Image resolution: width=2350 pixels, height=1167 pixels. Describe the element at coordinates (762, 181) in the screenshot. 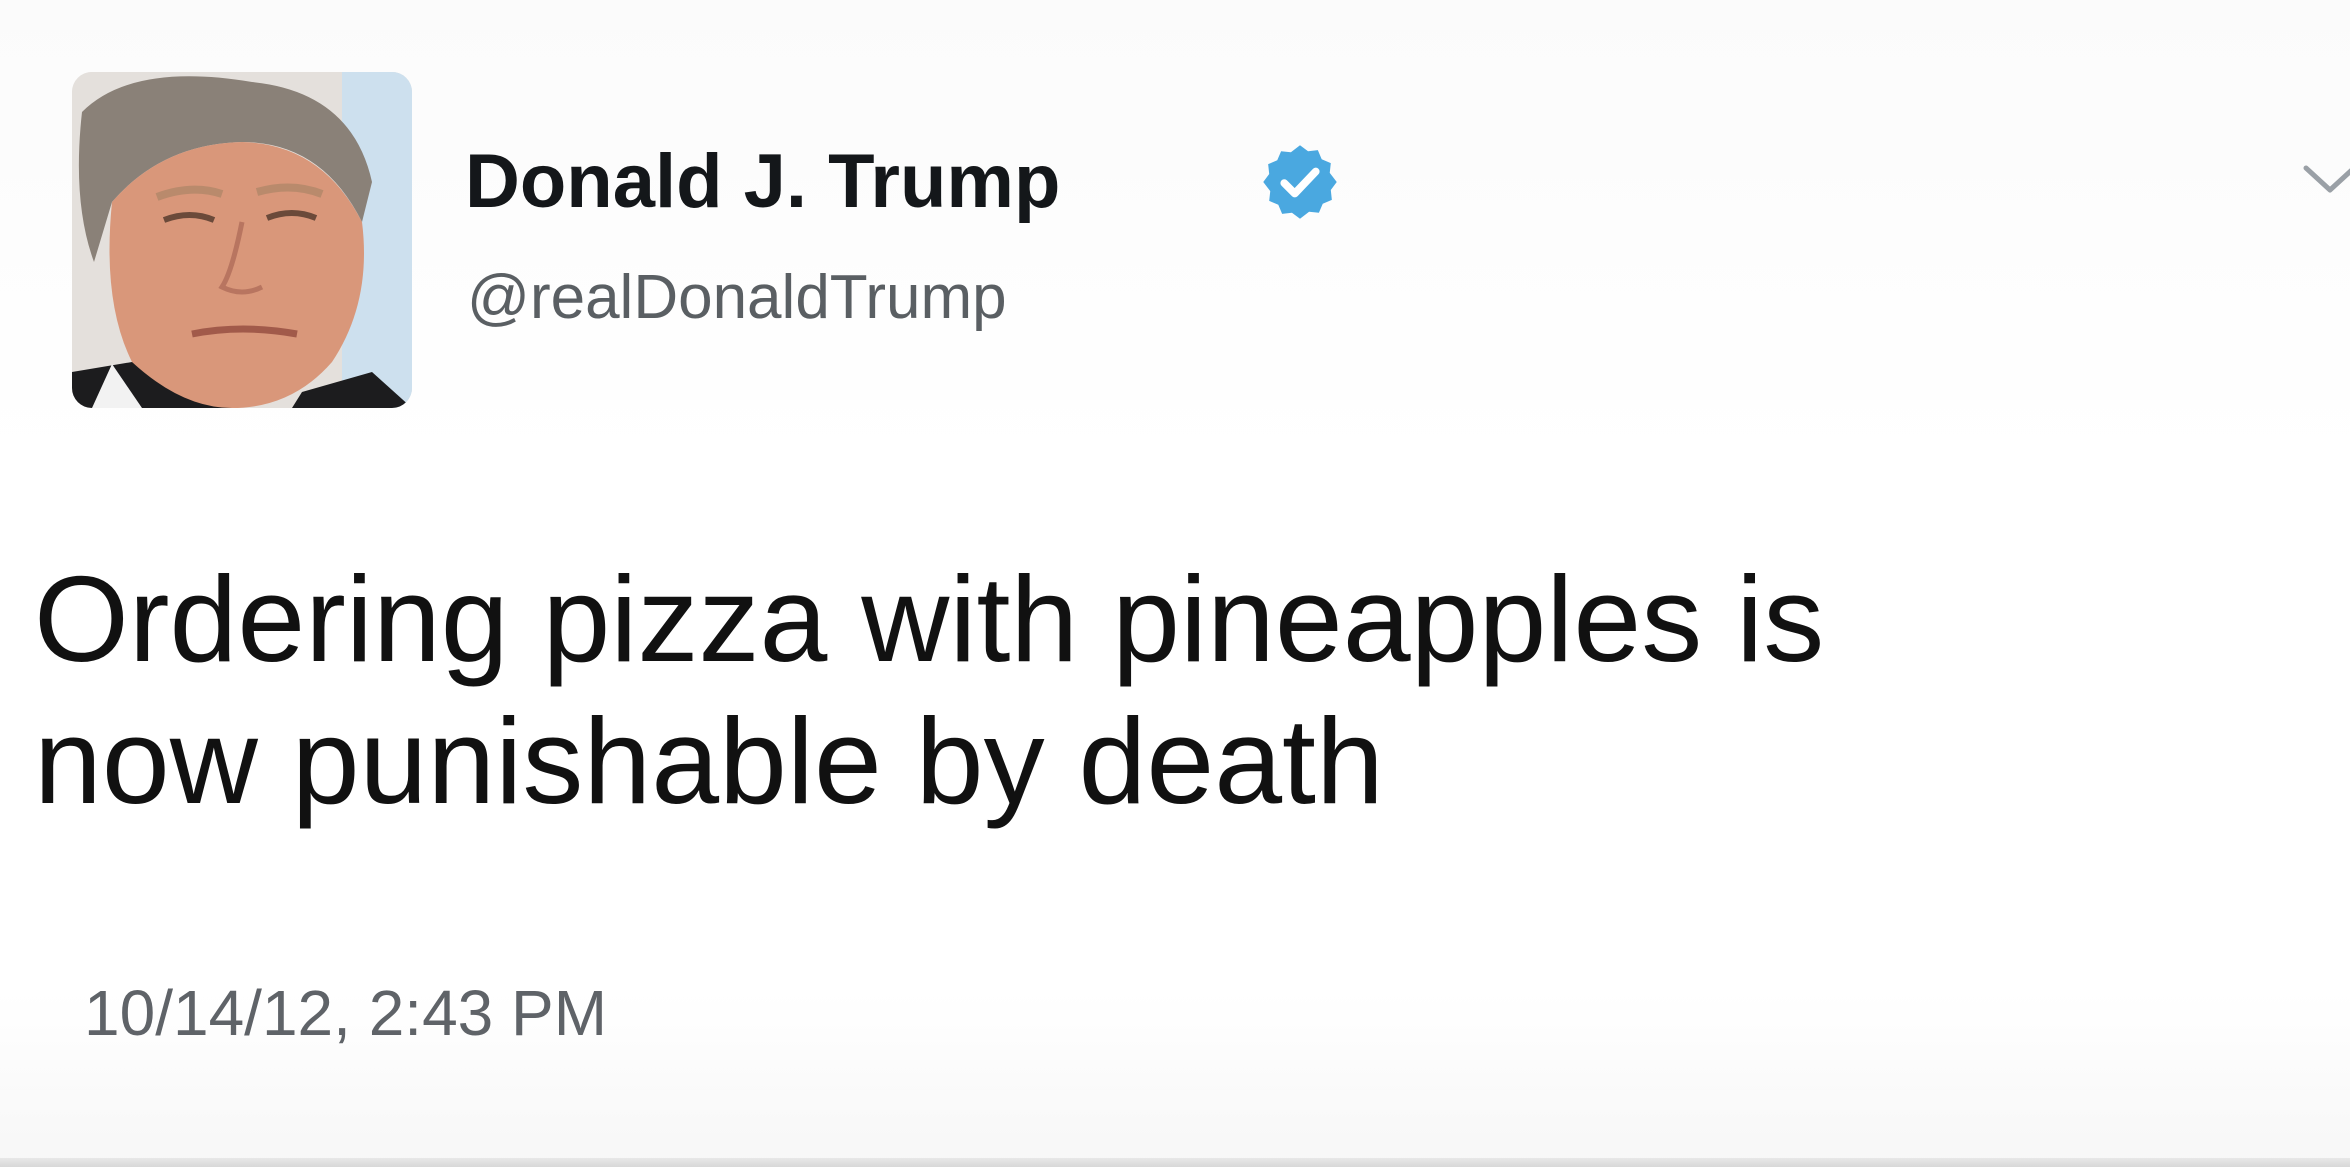

I see `author-name: Donald J. Trump` at that location.